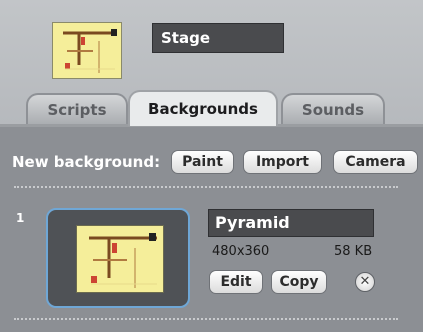 The width and height of the screenshot is (423, 332). Describe the element at coordinates (375, 162) in the screenshot. I see `camera-button: Camera` at that location.